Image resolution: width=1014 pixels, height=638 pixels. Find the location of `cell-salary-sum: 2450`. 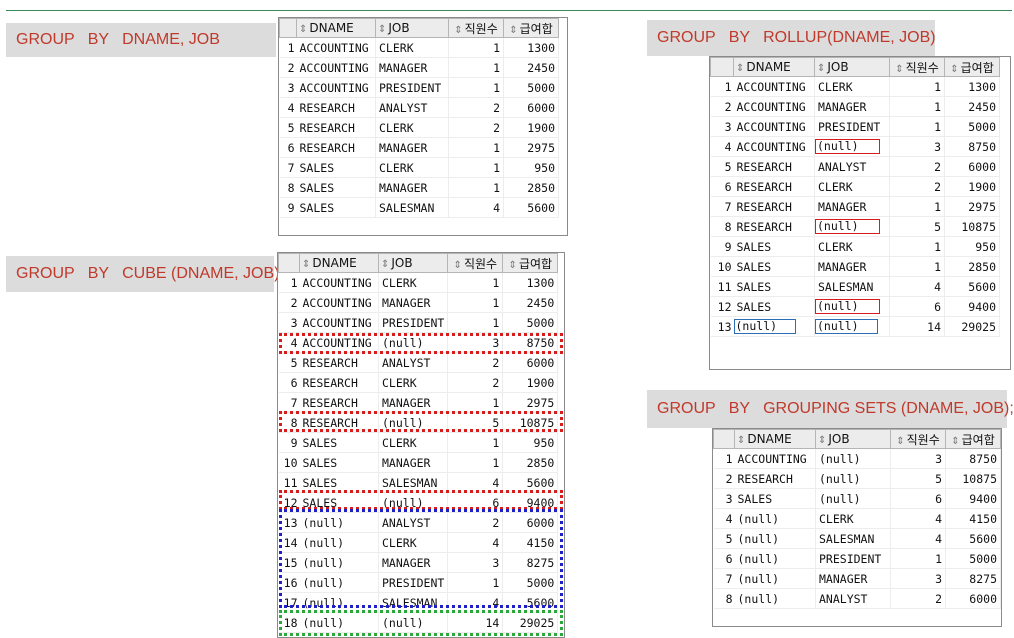

cell-salary-sum: 2450 is located at coordinates (531, 67).